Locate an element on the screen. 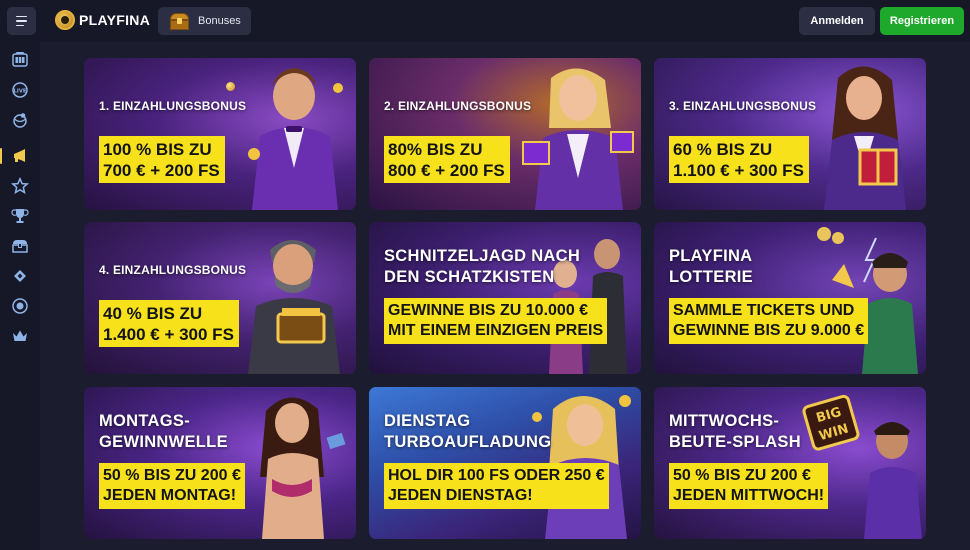 This screenshot has width=970, height=550. sports-icon is located at coordinates (20, 120).